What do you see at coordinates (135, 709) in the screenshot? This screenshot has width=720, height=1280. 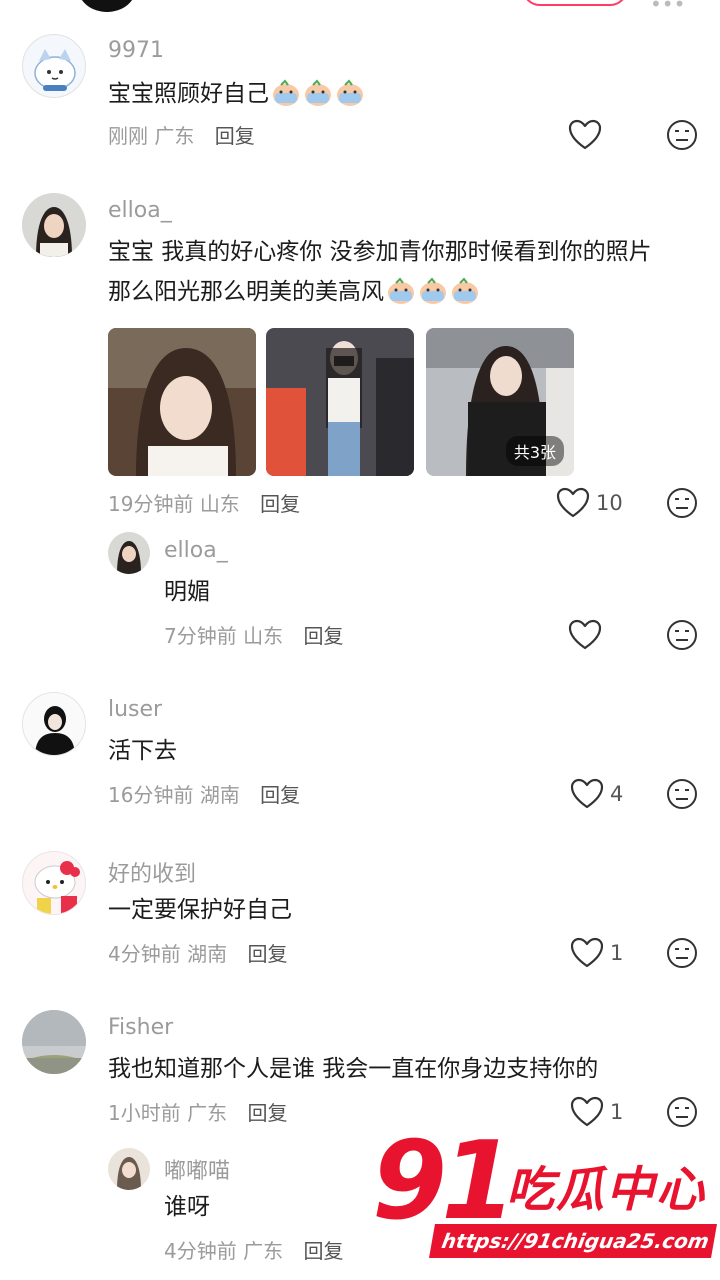 I see `comment-username: luser` at bounding box center [135, 709].